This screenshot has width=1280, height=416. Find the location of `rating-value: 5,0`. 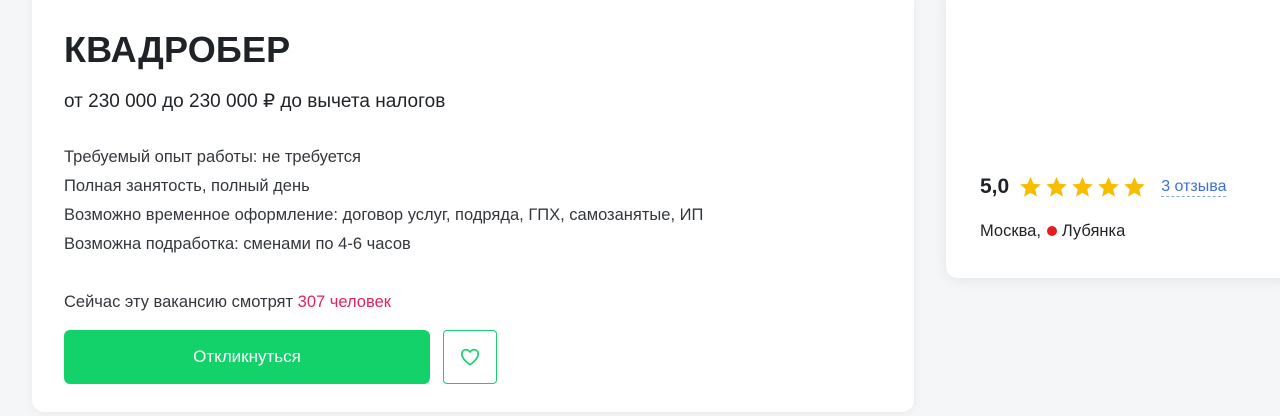

rating-value: 5,0 is located at coordinates (995, 186).